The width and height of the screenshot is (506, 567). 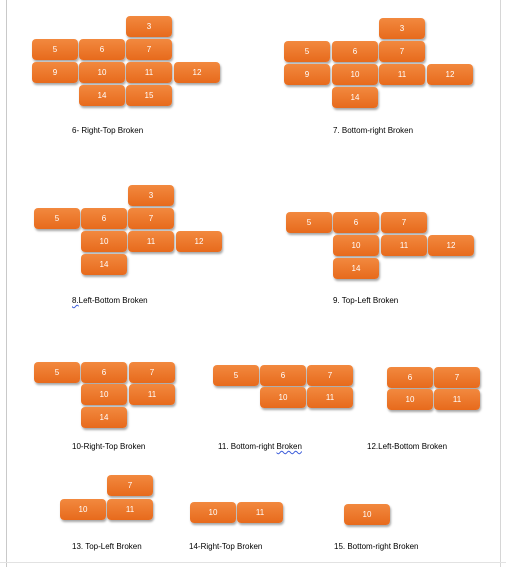 What do you see at coordinates (75, 300) in the screenshot?
I see `caption-number: 8.` at bounding box center [75, 300].